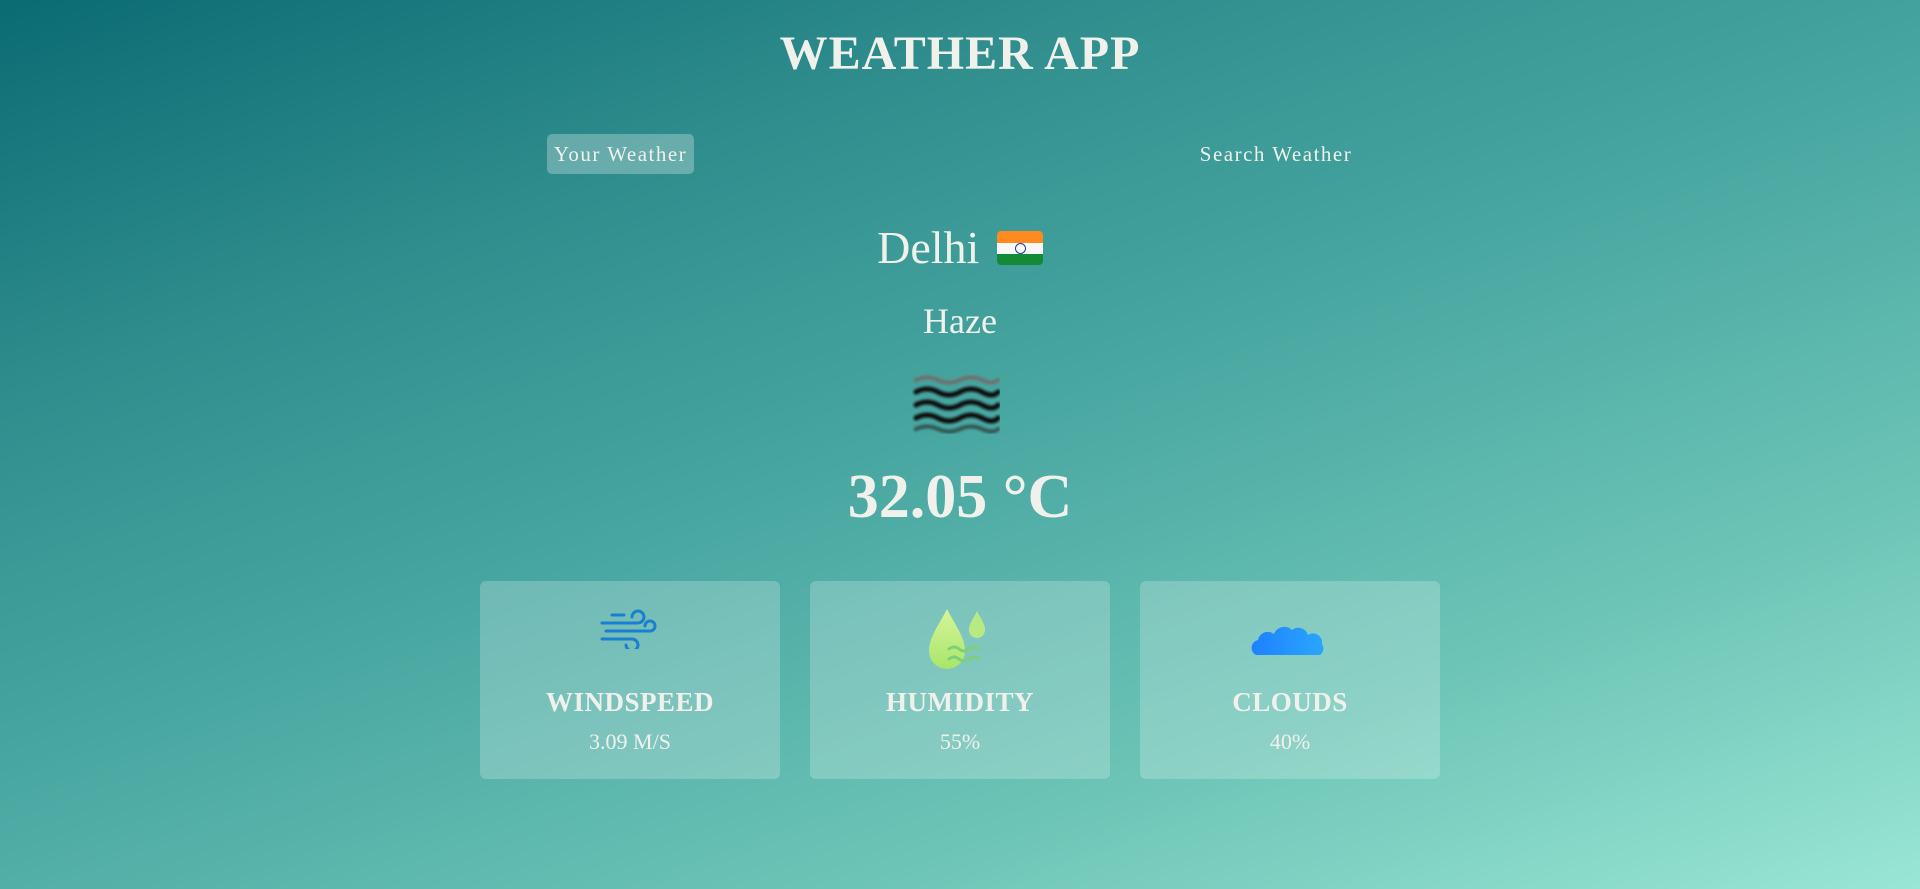  What do you see at coordinates (960, 53) in the screenshot?
I see `app-title: WEATHER APP` at bounding box center [960, 53].